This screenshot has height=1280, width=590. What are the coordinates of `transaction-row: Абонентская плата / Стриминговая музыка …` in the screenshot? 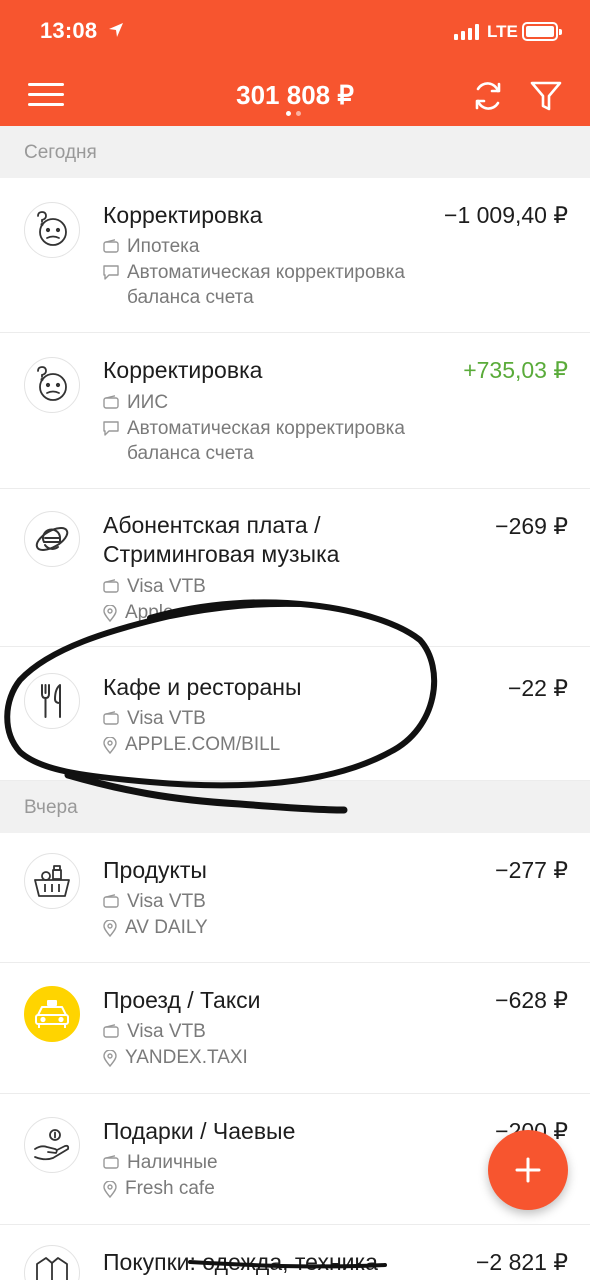 It's located at (295, 568).